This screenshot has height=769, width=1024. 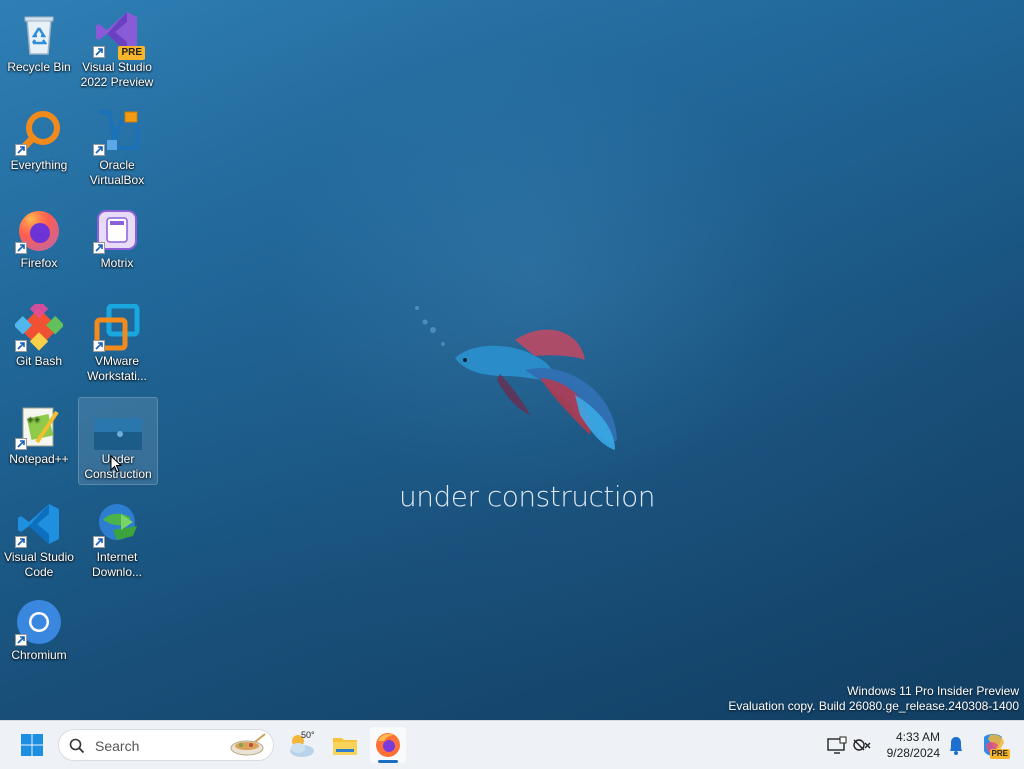 I want to click on search-icon, so click(x=77, y=746).